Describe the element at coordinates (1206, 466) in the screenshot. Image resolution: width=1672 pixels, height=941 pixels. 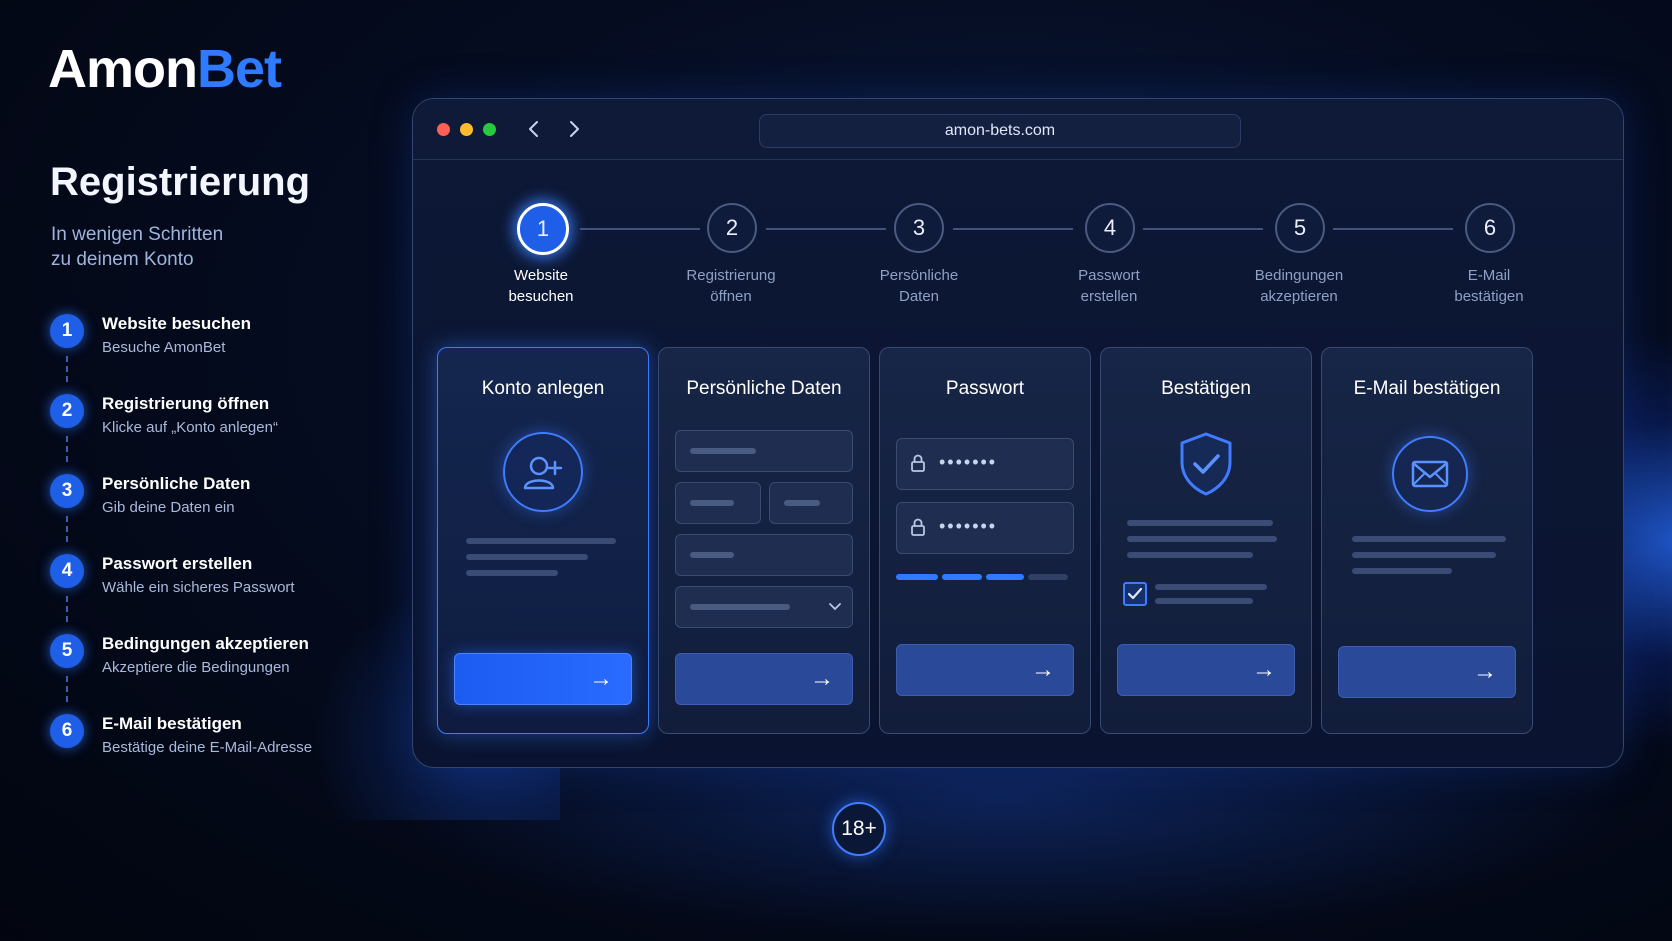
I see `shield-check-icon` at that location.